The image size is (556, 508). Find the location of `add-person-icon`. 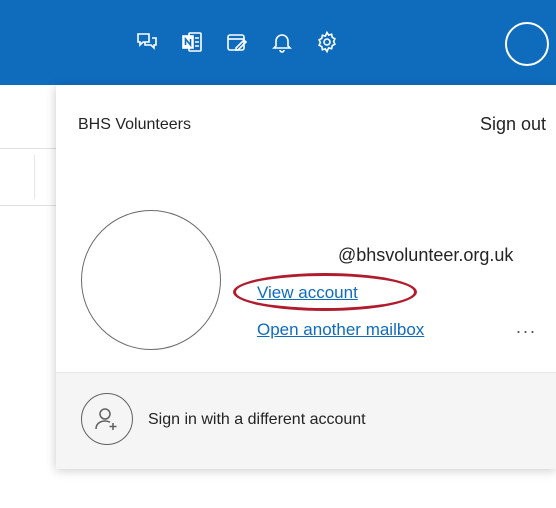

add-person-icon is located at coordinates (107, 419).